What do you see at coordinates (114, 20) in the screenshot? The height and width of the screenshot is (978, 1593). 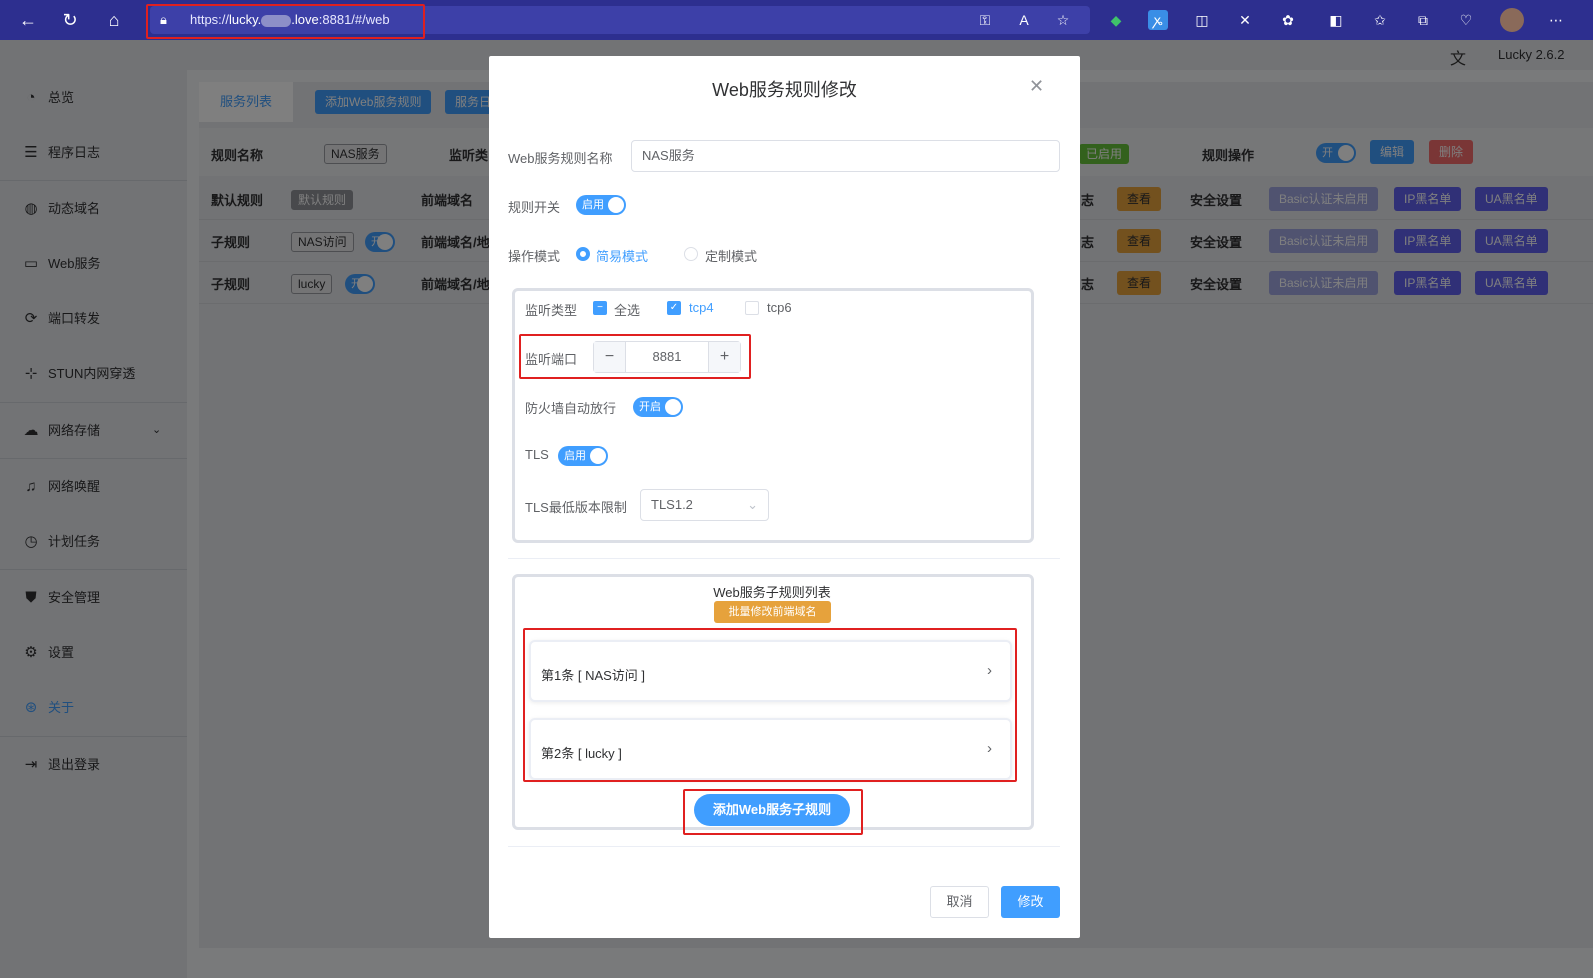 I see `home-icon: ⌂` at bounding box center [114, 20].